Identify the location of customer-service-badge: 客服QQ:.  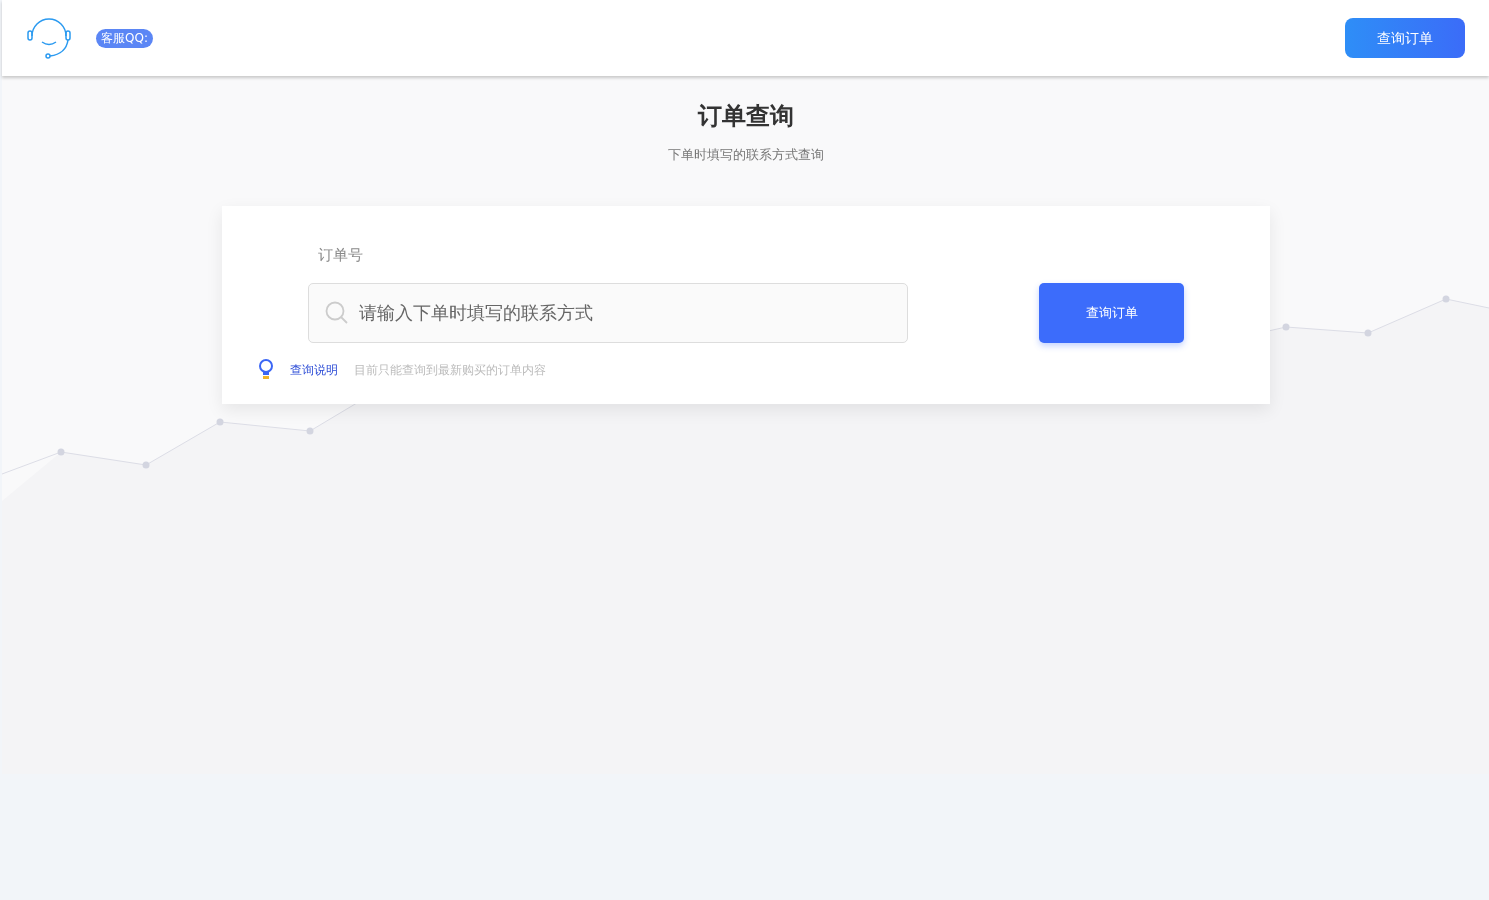
(124, 38).